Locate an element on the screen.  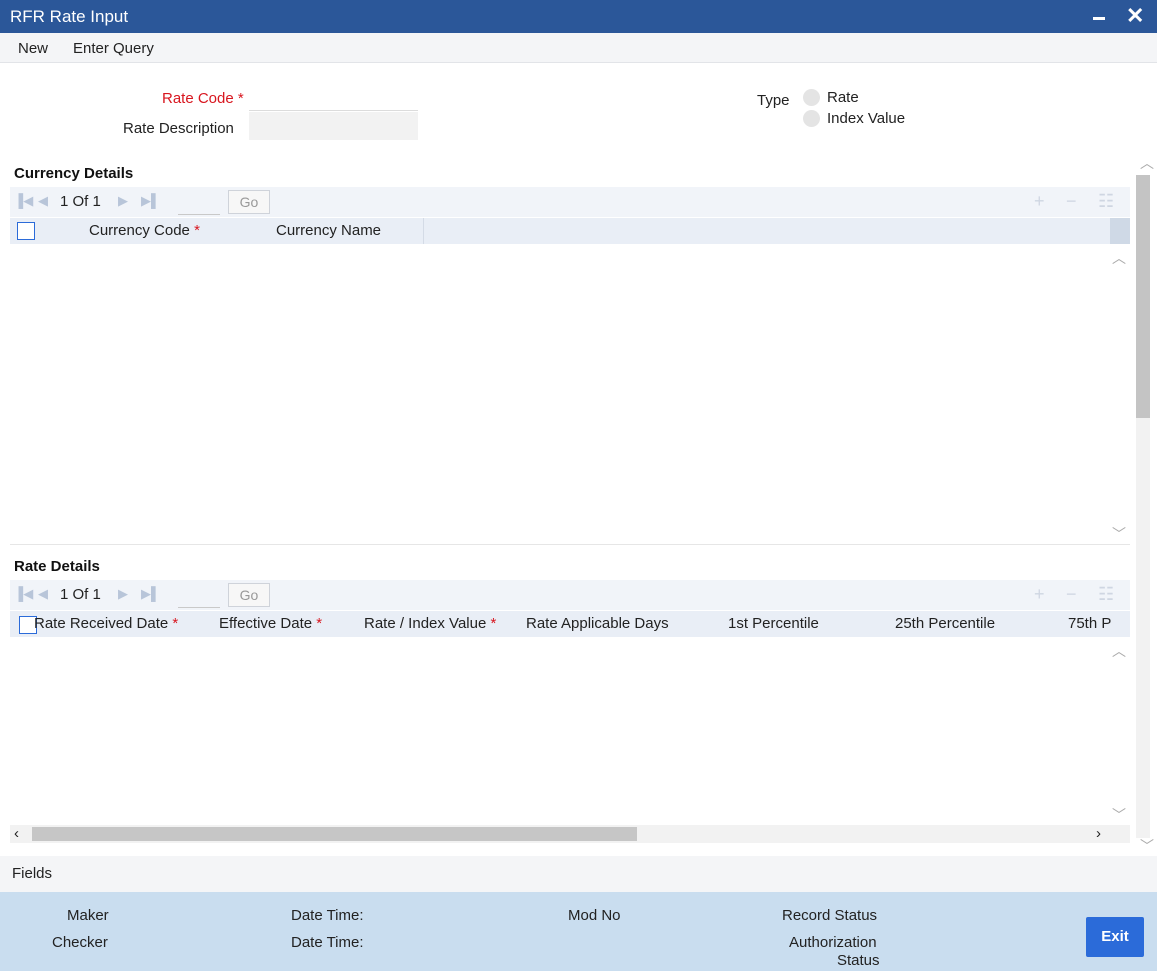
rate-go-button: Go is located at coordinates (249, 595).